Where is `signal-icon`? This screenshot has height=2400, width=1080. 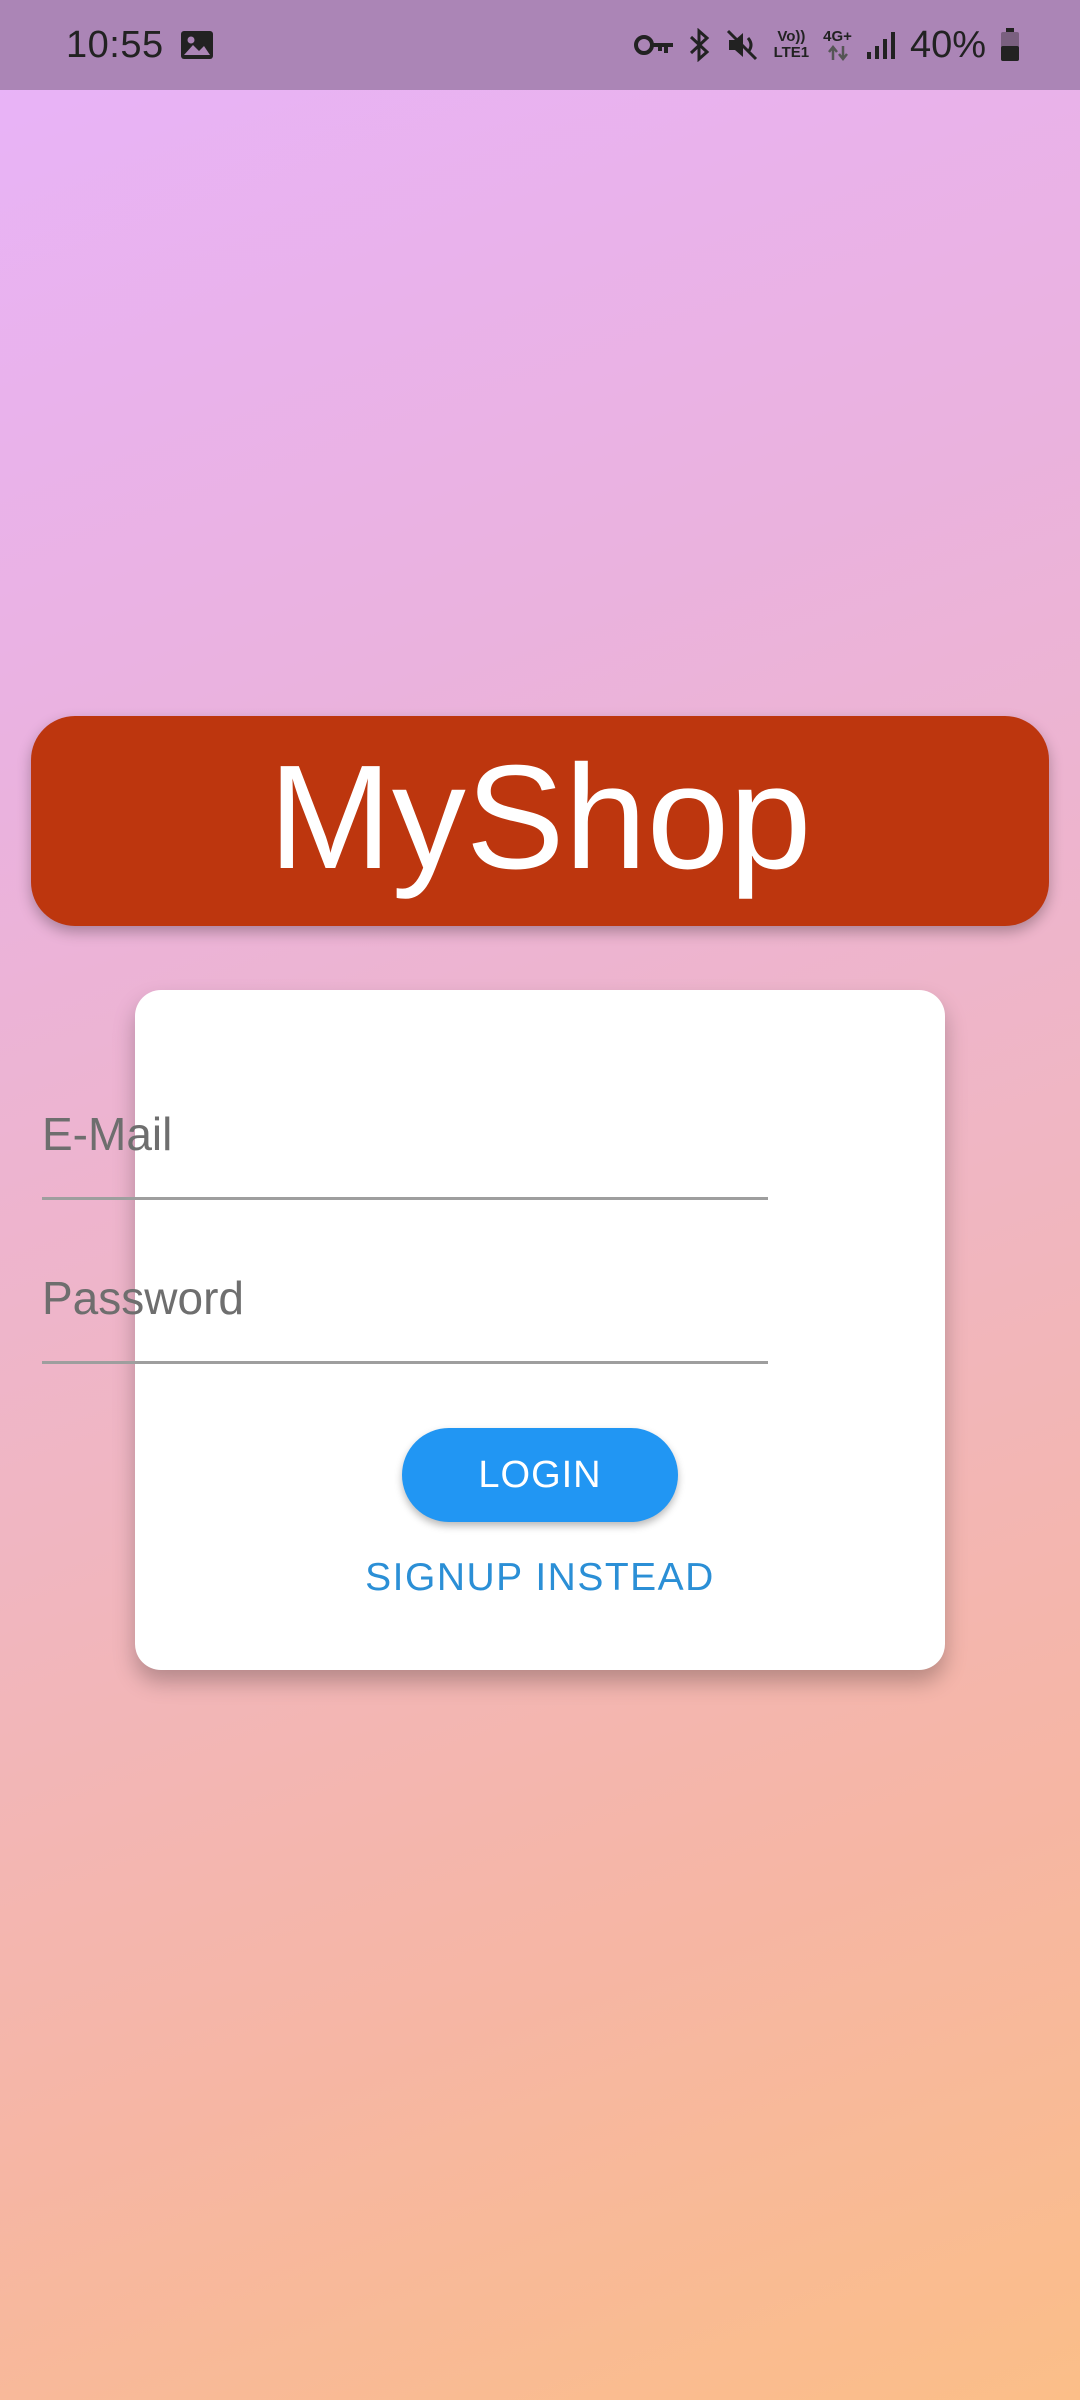 signal-icon is located at coordinates (881, 45).